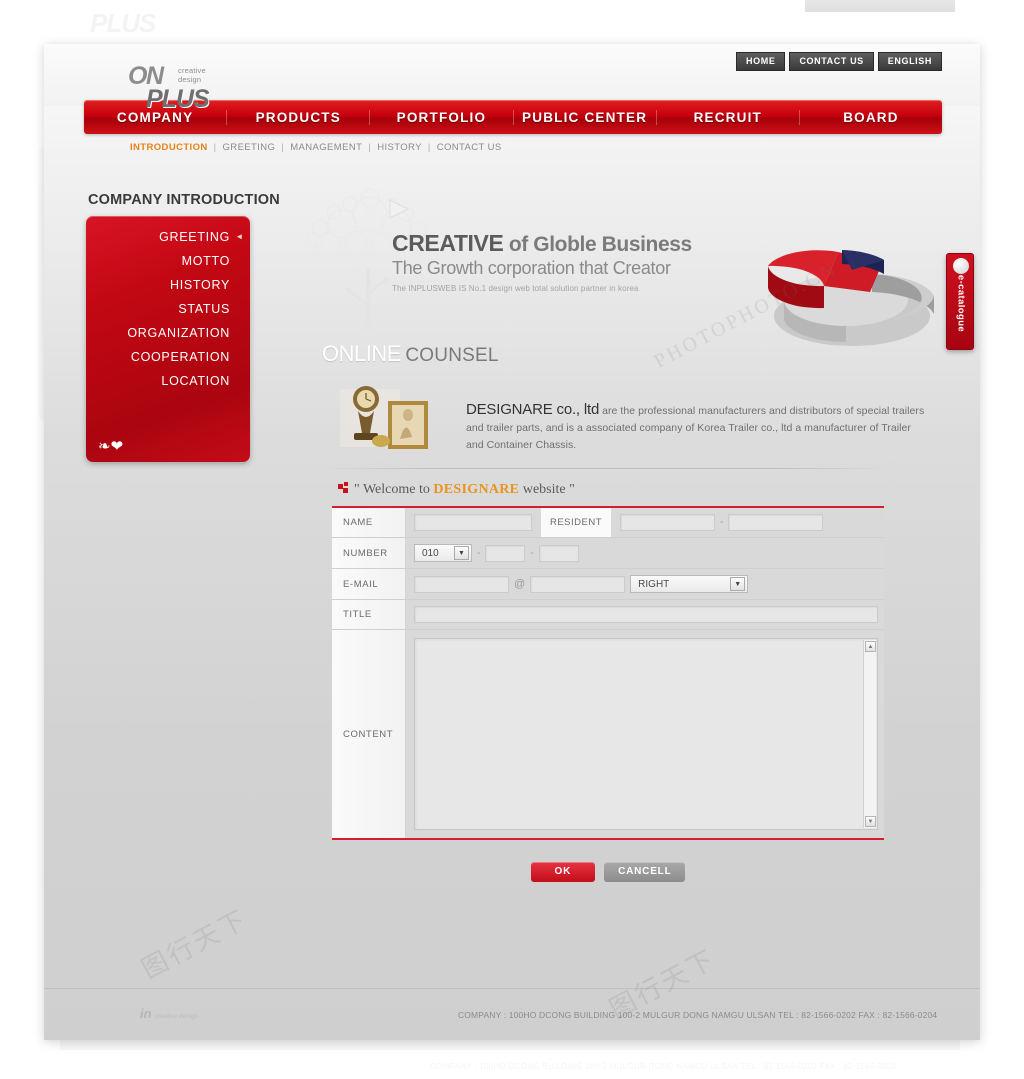 This screenshot has height=1079, width=1024. I want to click on divider, so click(606, 468).